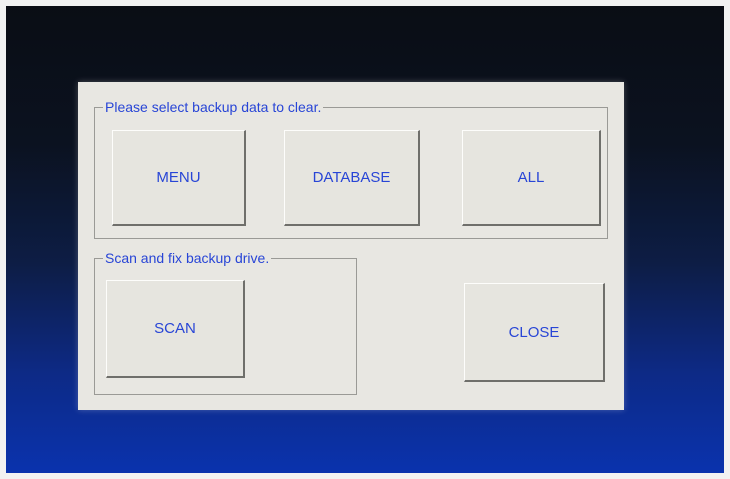  What do you see at coordinates (175, 329) in the screenshot?
I see `scan-button: SCAN` at bounding box center [175, 329].